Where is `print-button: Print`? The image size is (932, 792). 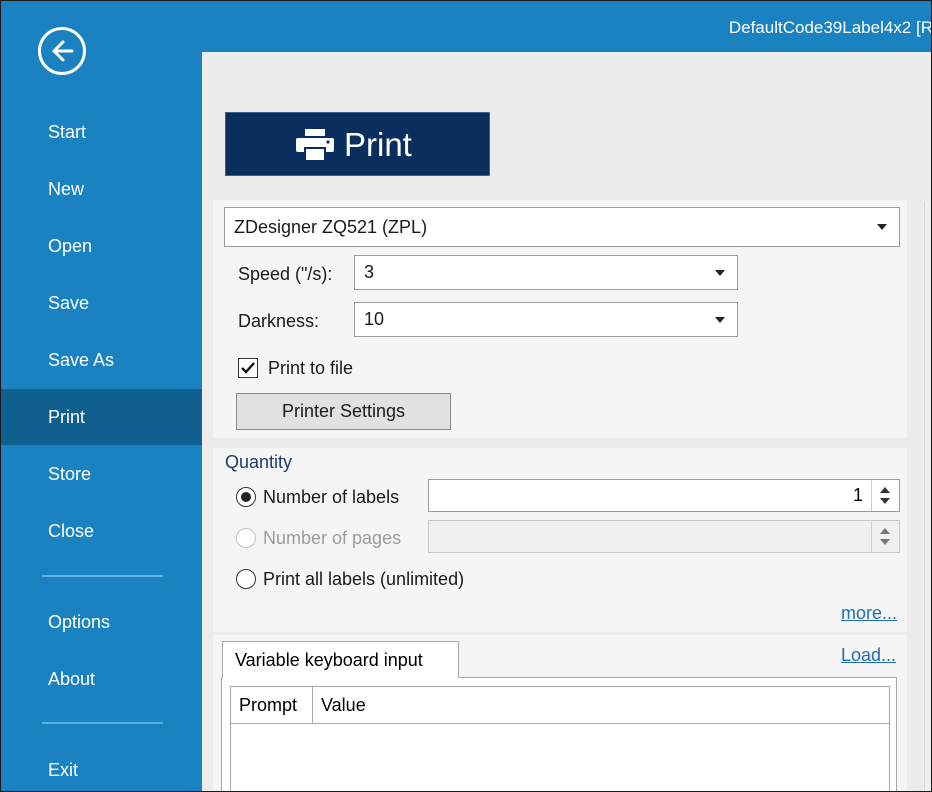
print-button: Print is located at coordinates (357, 144).